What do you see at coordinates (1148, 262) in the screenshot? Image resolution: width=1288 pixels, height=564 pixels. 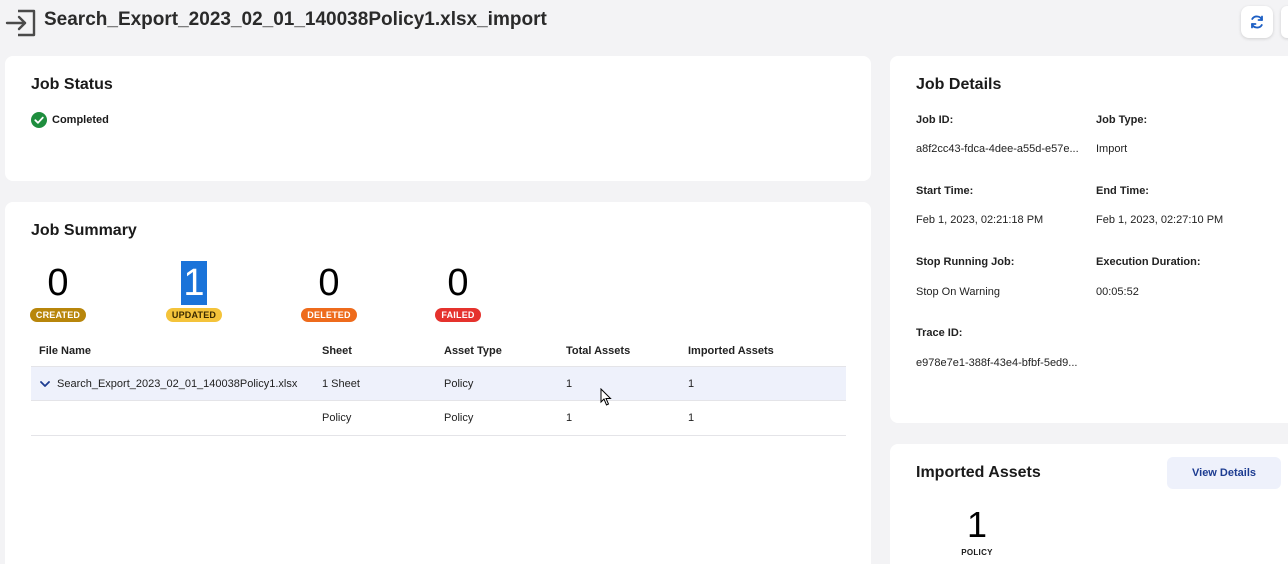 I see `duration-label: Execution Duration:` at bounding box center [1148, 262].